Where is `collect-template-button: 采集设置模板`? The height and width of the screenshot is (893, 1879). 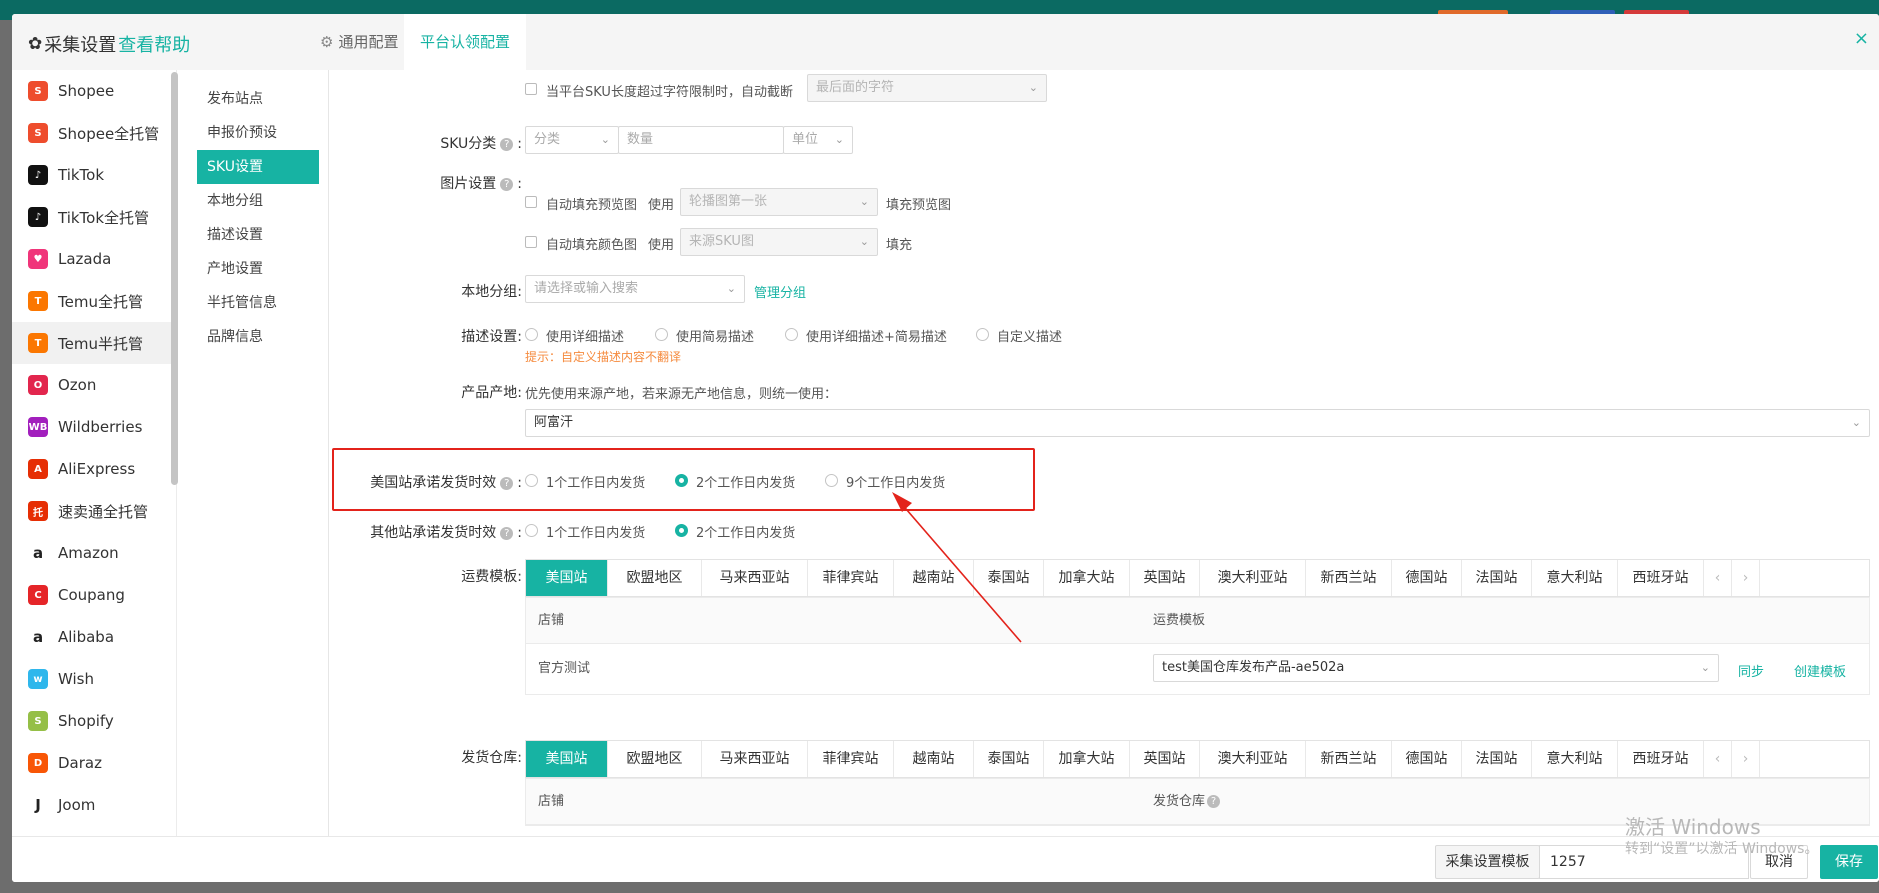
collect-template-button: 采集设置模板 is located at coordinates (1487, 862).